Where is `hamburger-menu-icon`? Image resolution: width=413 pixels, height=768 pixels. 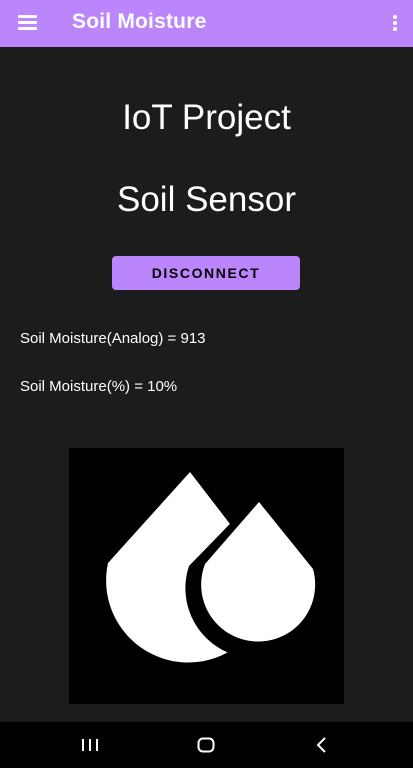
hamburger-menu-icon is located at coordinates (28, 23).